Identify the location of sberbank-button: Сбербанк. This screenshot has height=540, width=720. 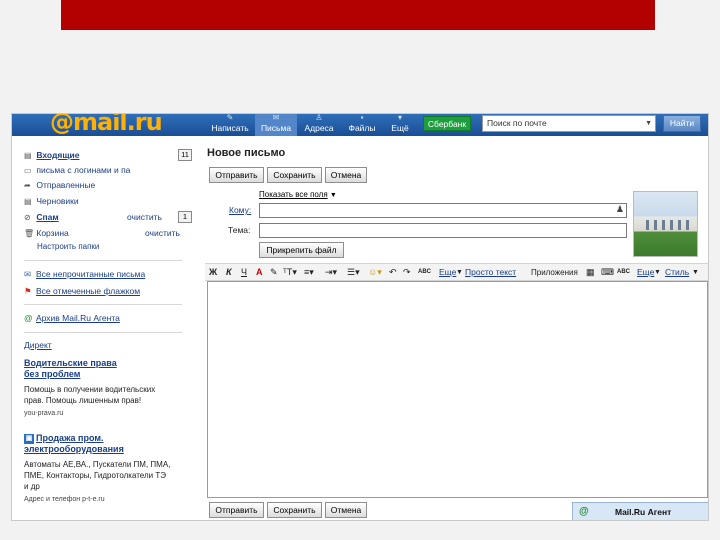
(447, 123).